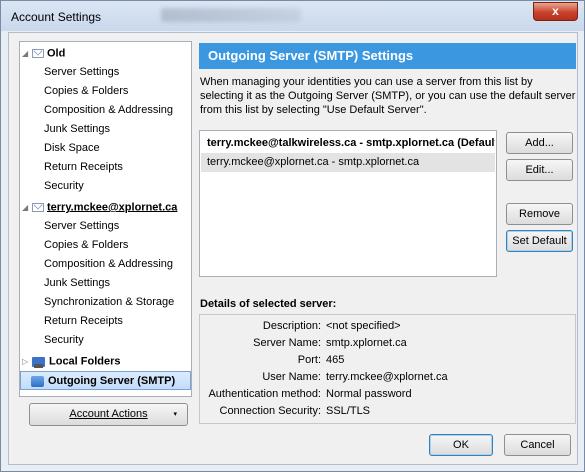 This screenshot has height=472, width=585. I want to click on local-folders-label: Local Folders, so click(85, 361).